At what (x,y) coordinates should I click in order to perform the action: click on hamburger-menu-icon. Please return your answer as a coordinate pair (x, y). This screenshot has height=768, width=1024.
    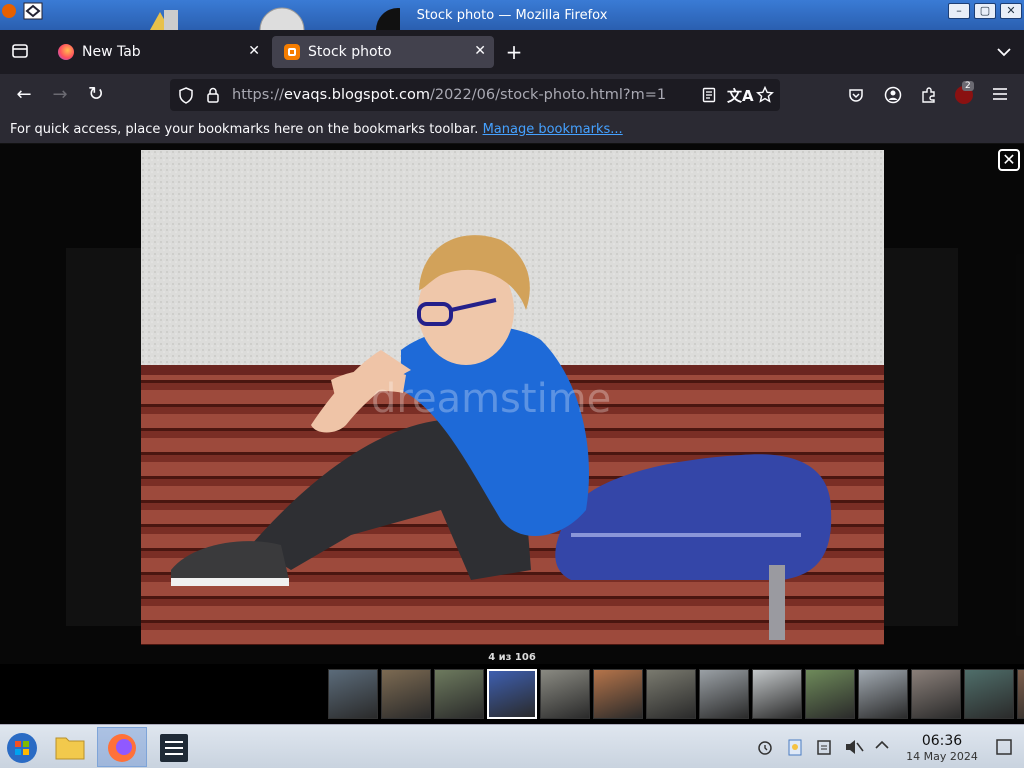
    Looking at the image, I should click on (1000, 94).